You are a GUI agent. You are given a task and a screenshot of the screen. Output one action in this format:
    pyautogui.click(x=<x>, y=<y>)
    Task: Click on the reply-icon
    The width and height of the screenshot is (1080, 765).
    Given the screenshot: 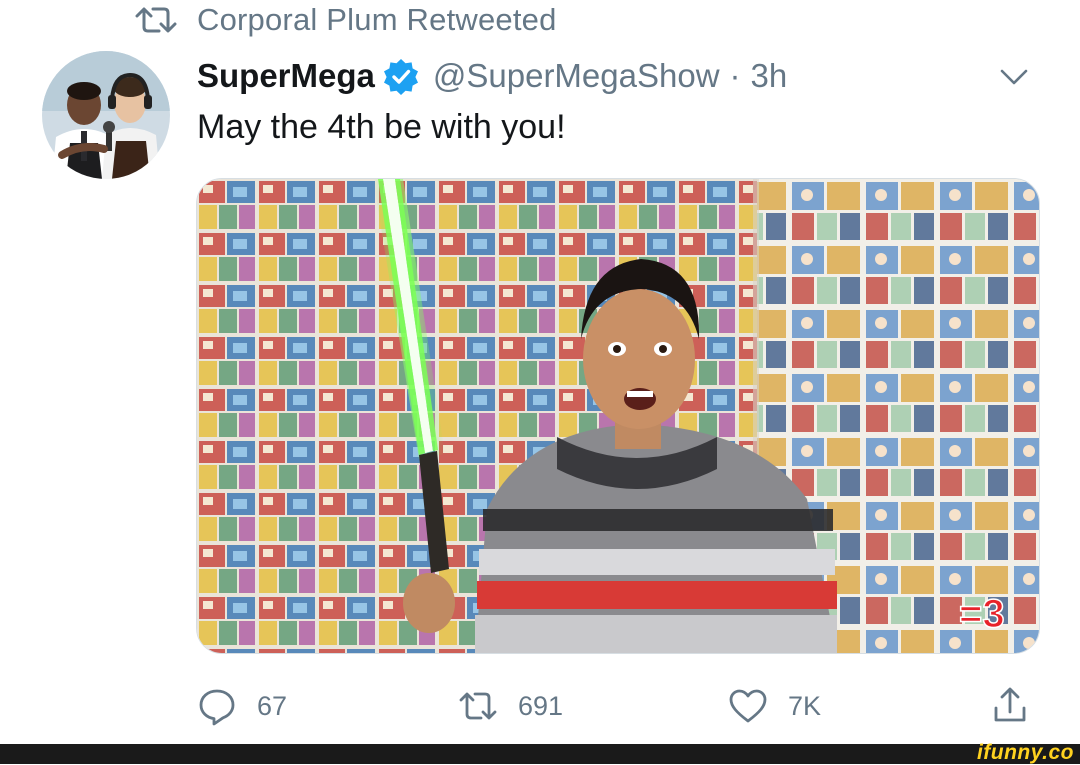 What is the action you would take?
    pyautogui.click(x=217, y=707)
    